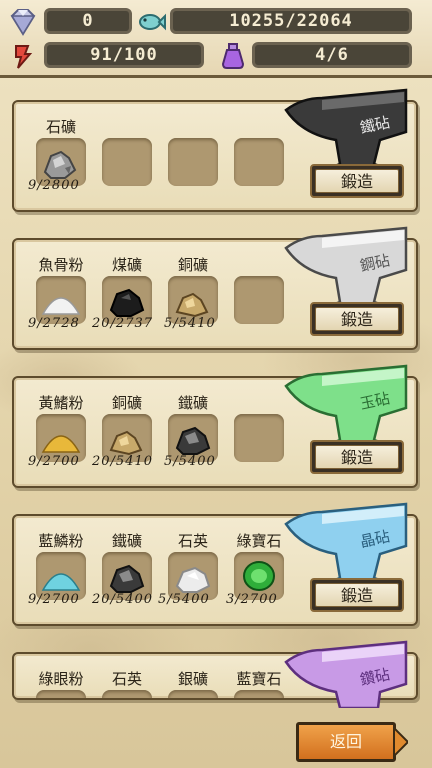 The height and width of the screenshot is (768, 432). What do you see at coordinates (192, 679) in the screenshot?
I see `material-label: 銀礦` at bounding box center [192, 679].